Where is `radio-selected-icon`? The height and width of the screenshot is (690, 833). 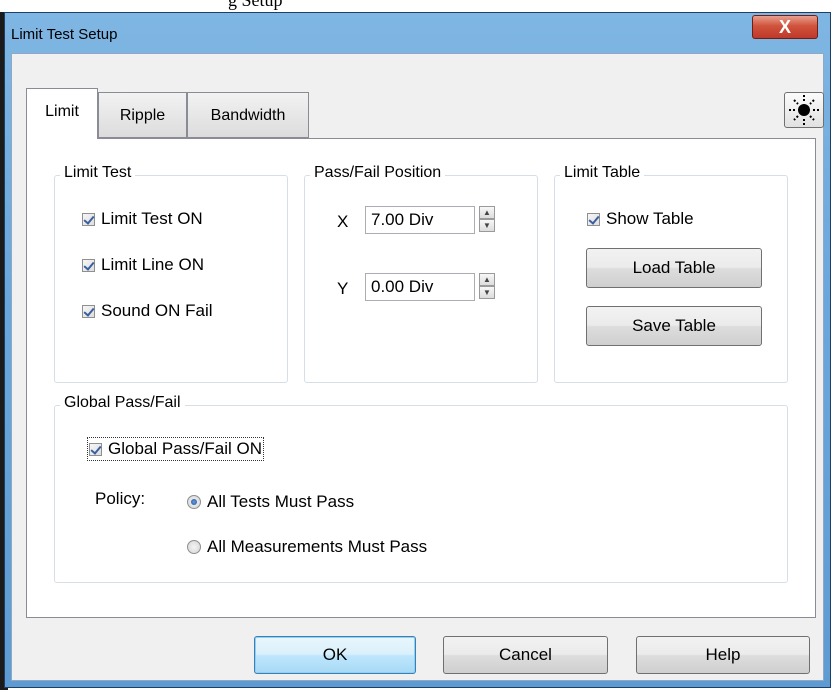
radio-selected-icon is located at coordinates (194, 502).